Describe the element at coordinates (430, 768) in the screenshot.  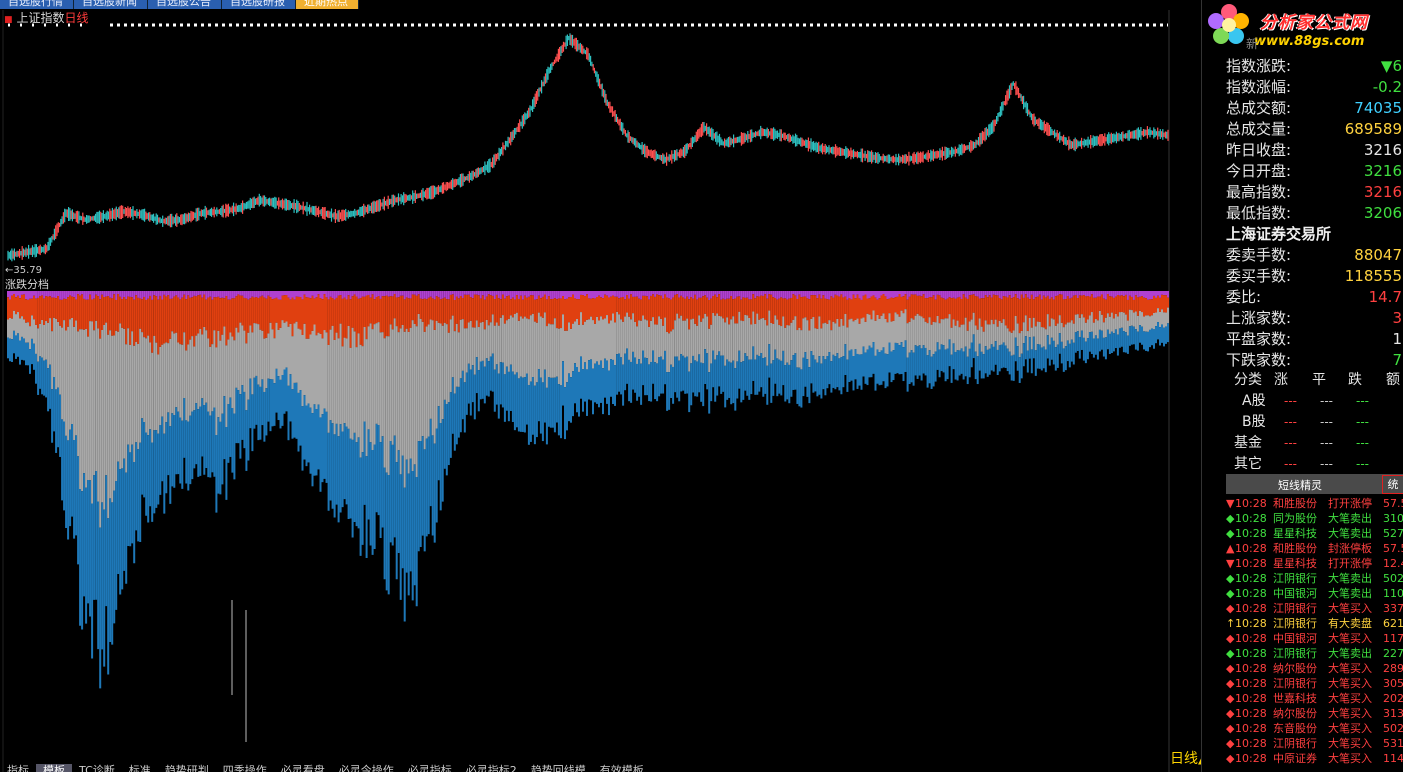
I see `bottom-tab-8: 必灵指标` at that location.